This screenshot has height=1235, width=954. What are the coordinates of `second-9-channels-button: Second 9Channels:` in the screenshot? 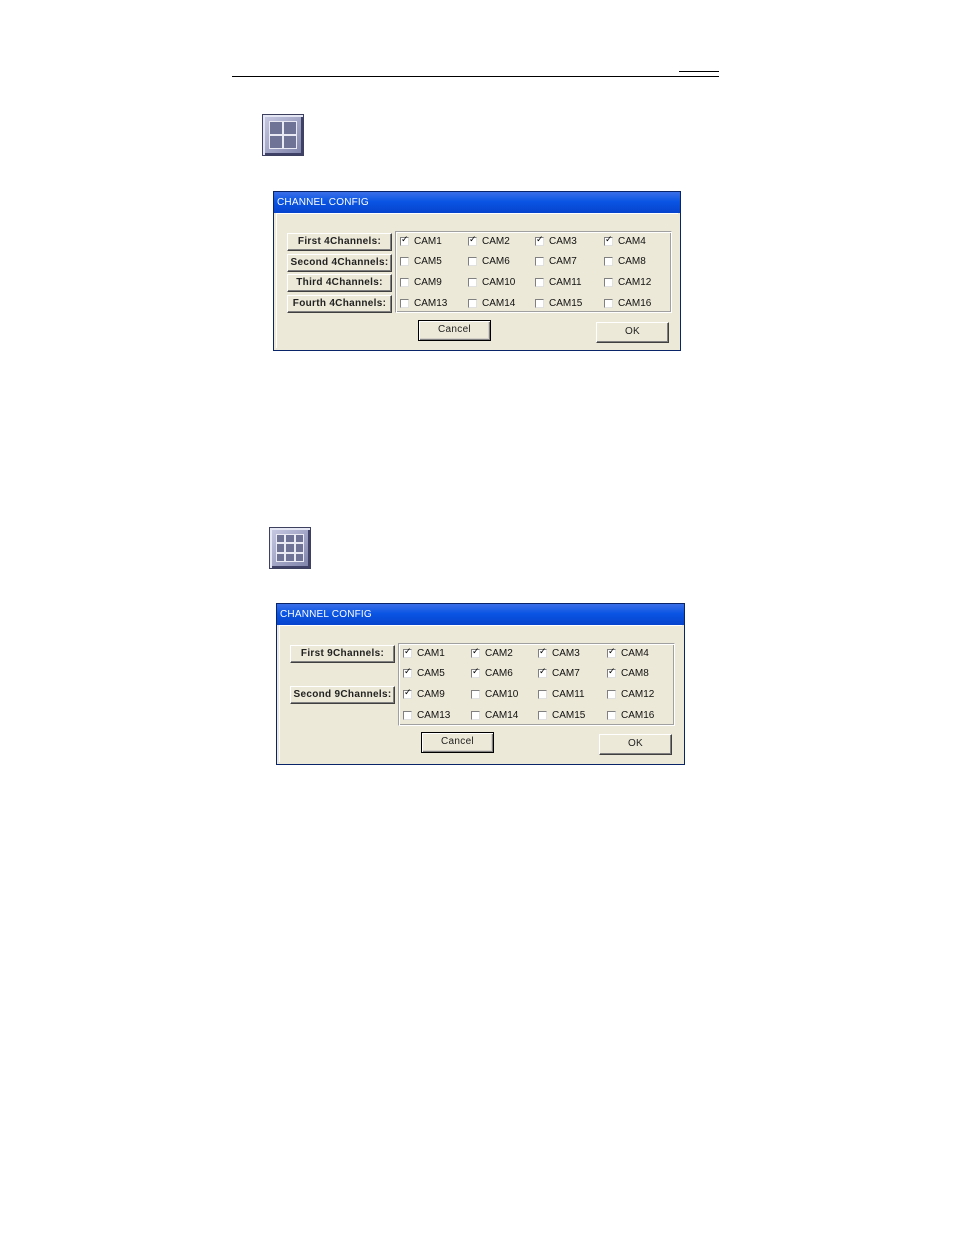 It's located at (342, 695).